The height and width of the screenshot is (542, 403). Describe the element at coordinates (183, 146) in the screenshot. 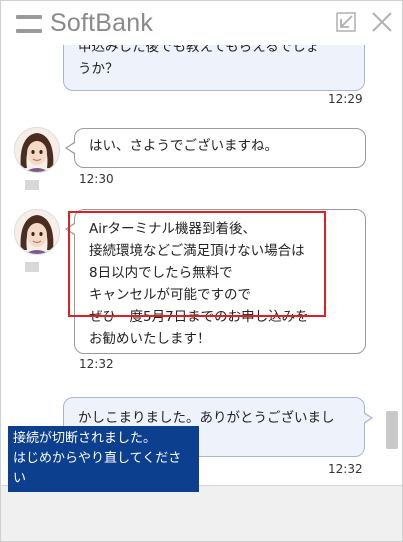

I see `message-line: はい、さようでございますね。` at that location.